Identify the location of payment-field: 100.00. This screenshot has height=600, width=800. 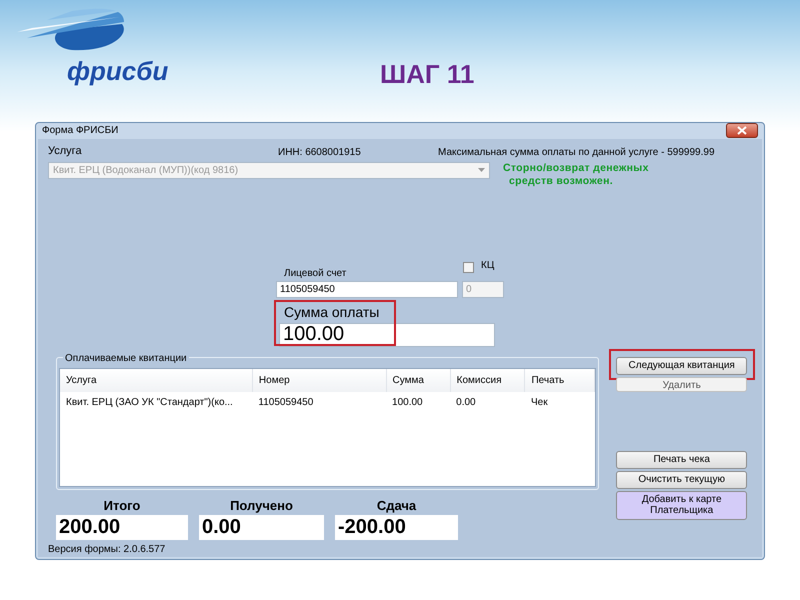
(387, 334).